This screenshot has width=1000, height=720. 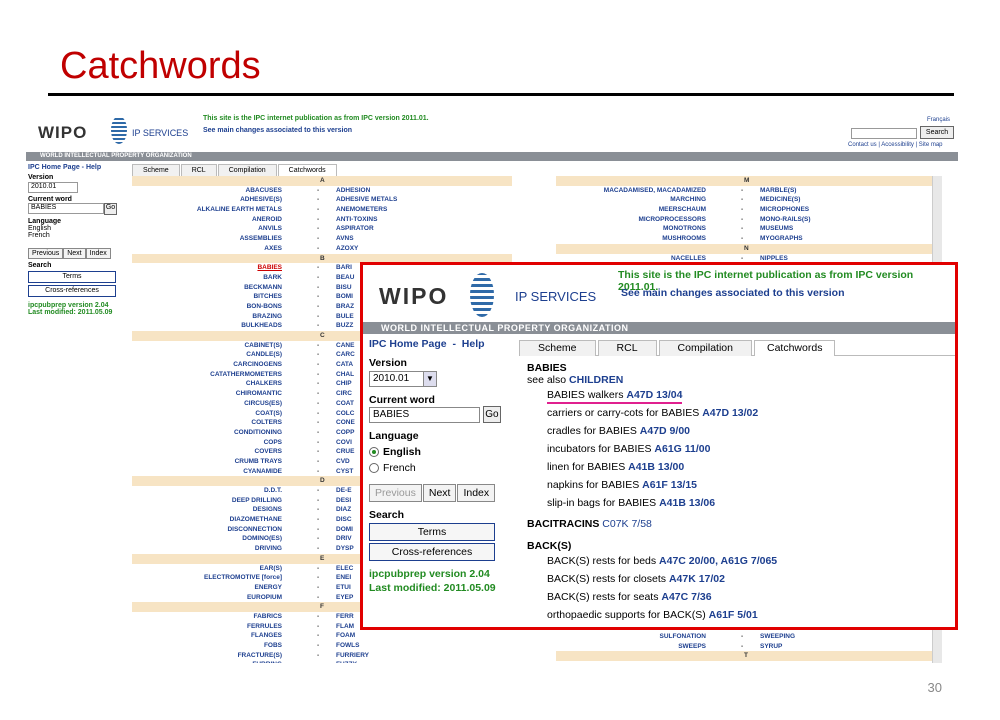 What do you see at coordinates (771, 647) in the screenshot?
I see `catchword-end-link: SYRUP` at bounding box center [771, 647].